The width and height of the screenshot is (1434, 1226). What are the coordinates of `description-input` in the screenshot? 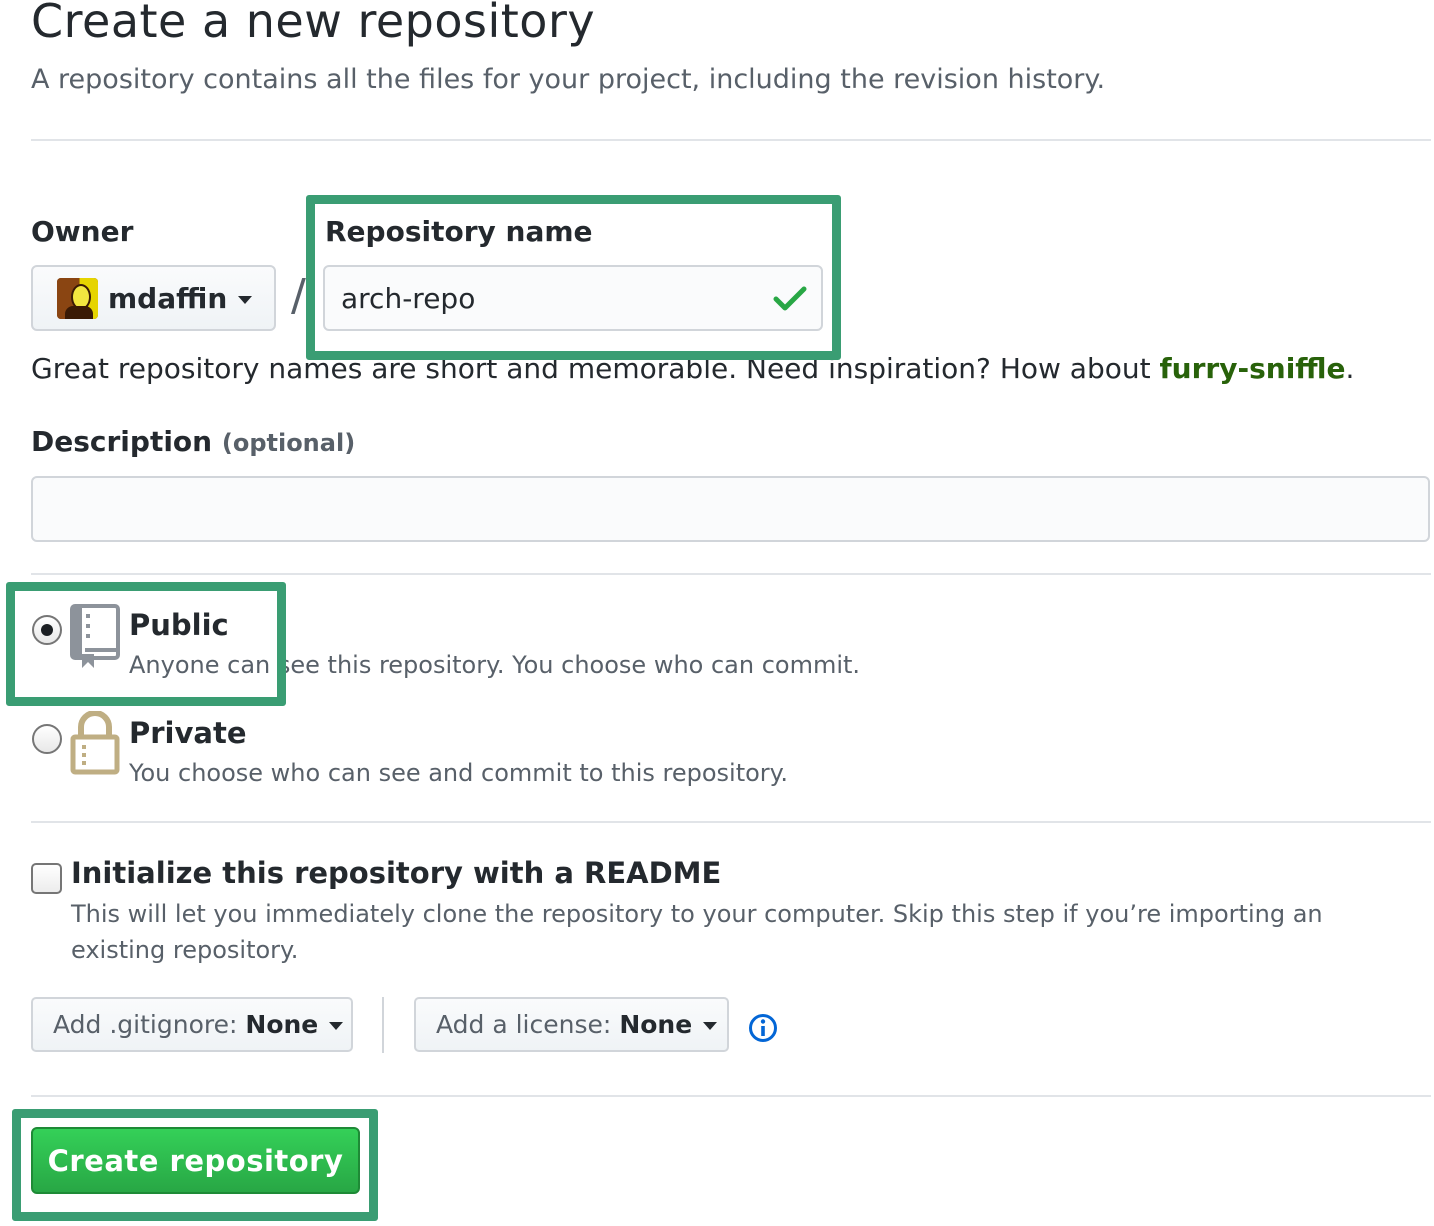 It's located at (730, 509).